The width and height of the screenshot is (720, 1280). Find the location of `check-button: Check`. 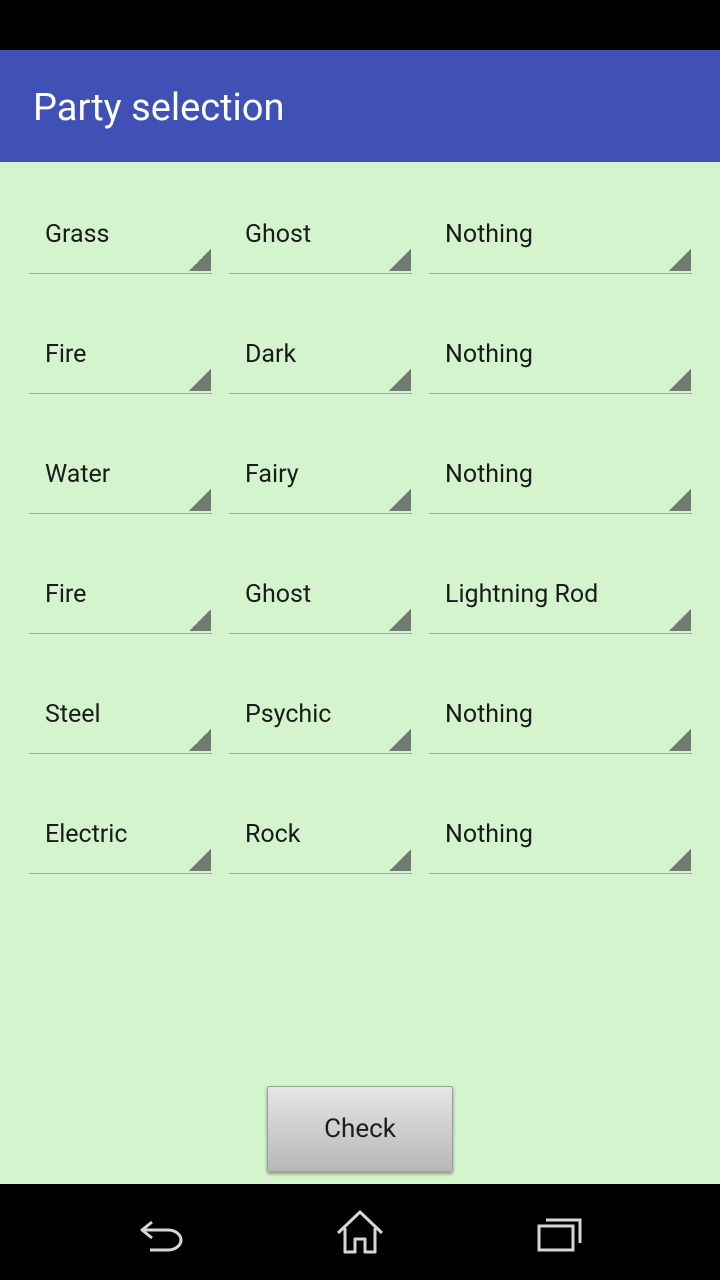

check-button: Check is located at coordinates (360, 1129).